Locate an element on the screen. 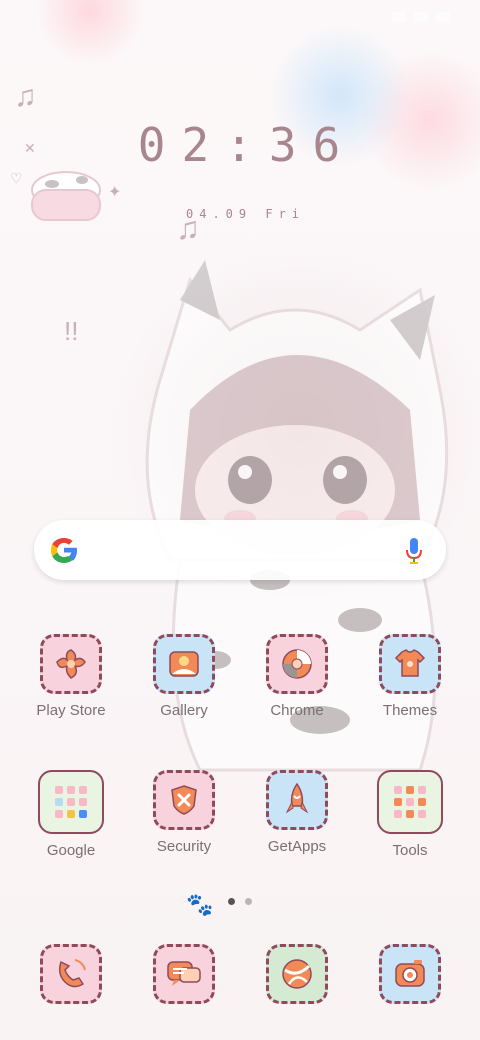  app-themes: Themes is located at coordinates (410, 676).